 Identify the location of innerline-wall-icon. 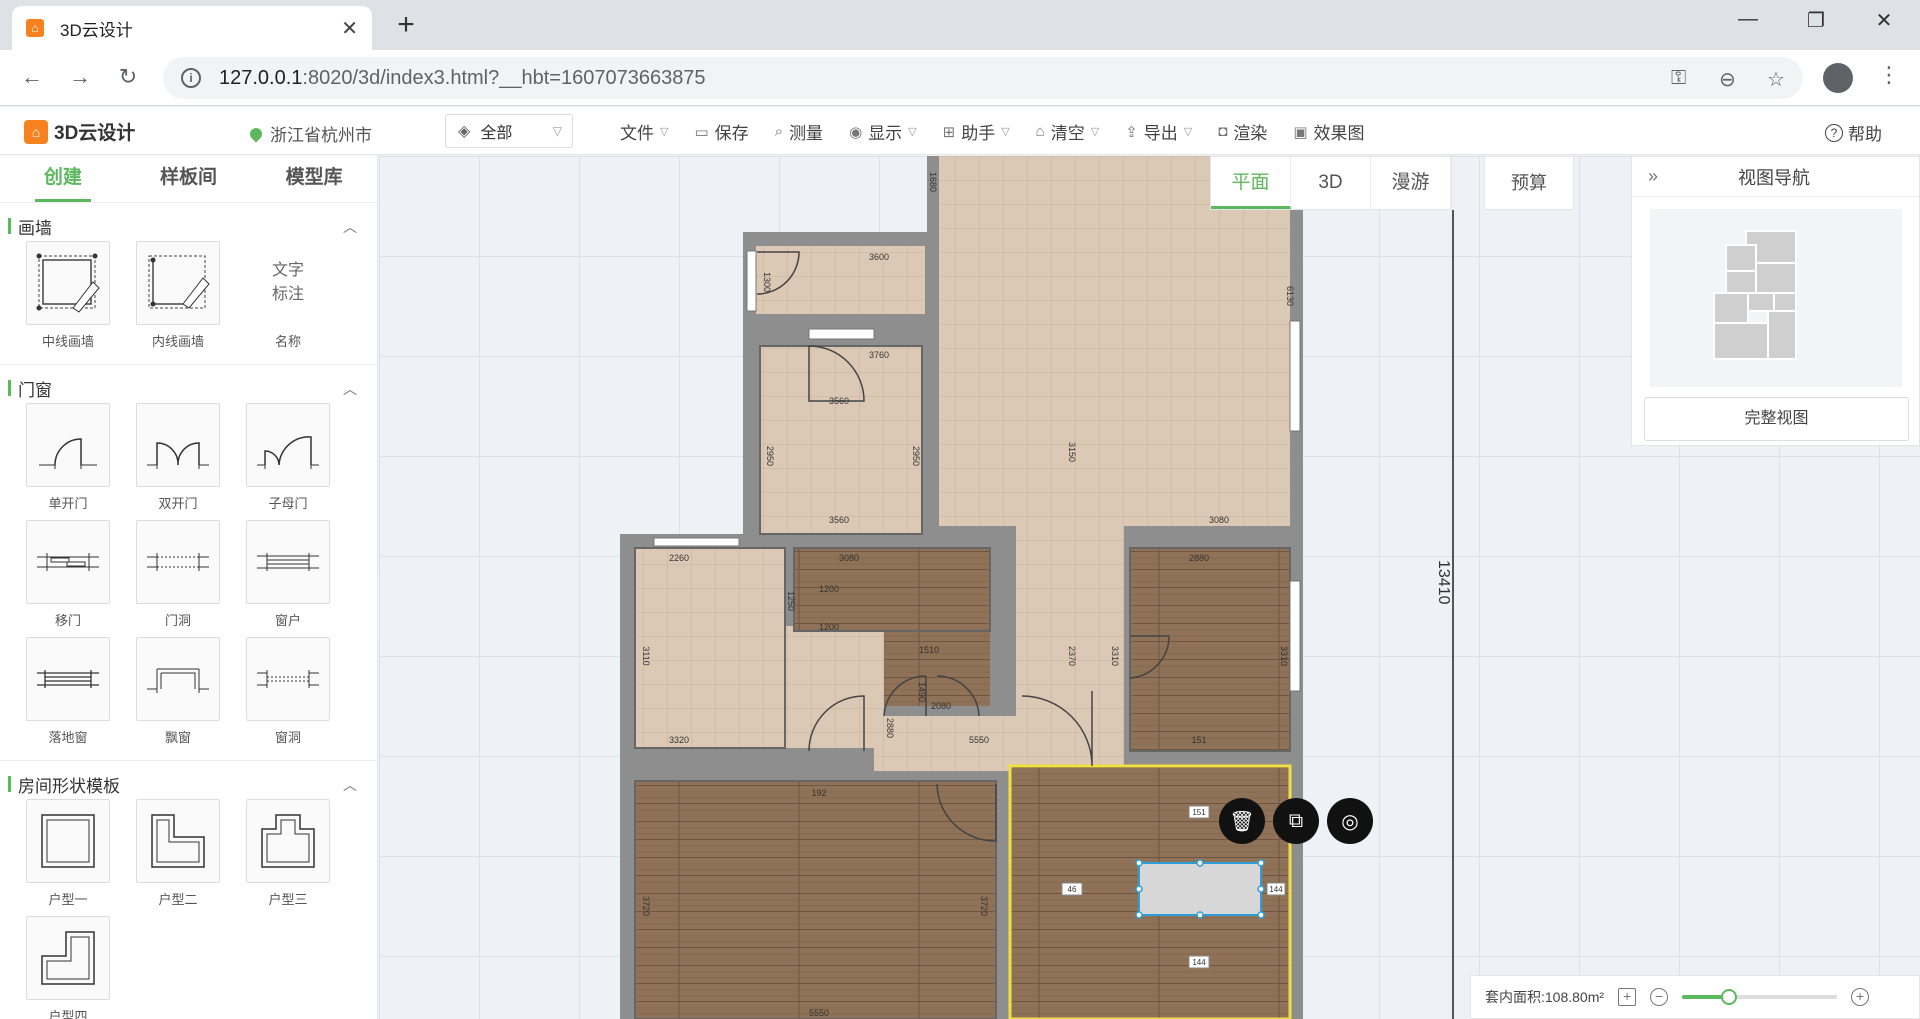
(178, 283).